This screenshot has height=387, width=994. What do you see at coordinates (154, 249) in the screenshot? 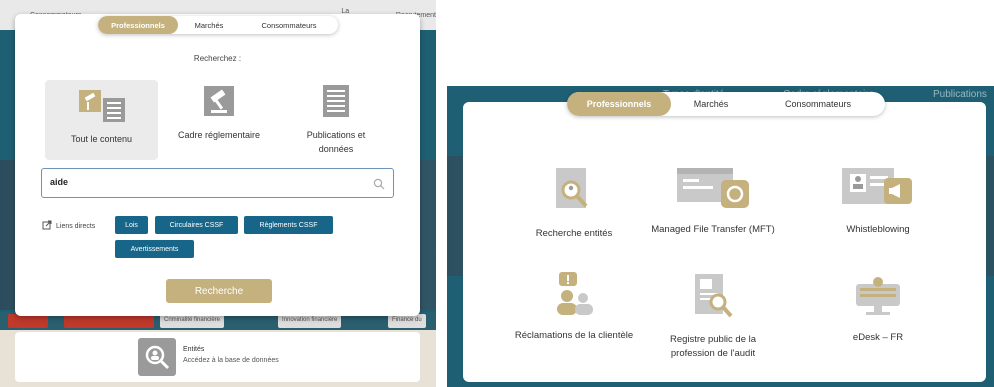
I see `link-avertissements: Avertissements` at bounding box center [154, 249].